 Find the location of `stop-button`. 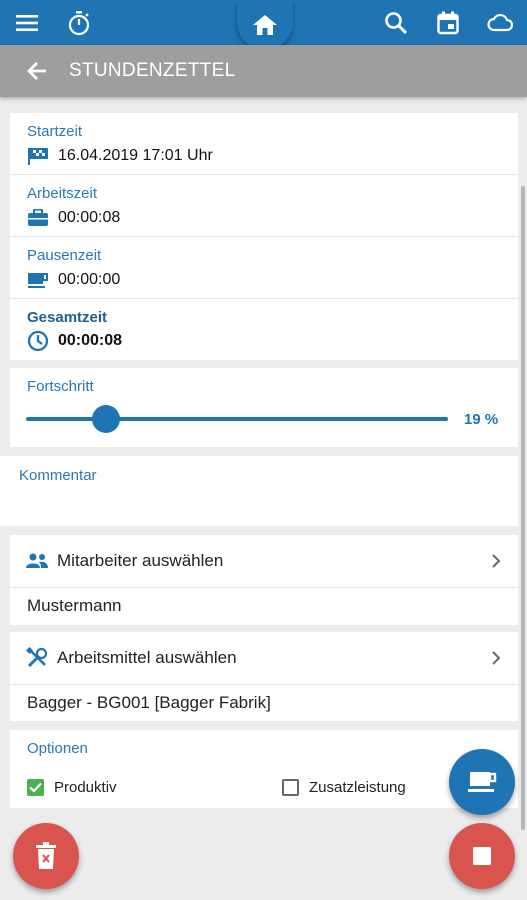

stop-button is located at coordinates (482, 856).